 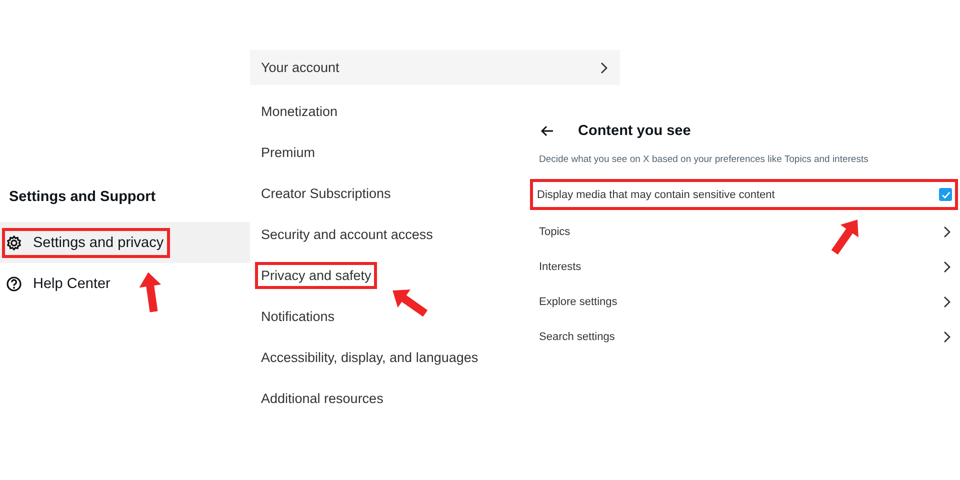 I want to click on menu-item: Topics, so click(x=745, y=231).